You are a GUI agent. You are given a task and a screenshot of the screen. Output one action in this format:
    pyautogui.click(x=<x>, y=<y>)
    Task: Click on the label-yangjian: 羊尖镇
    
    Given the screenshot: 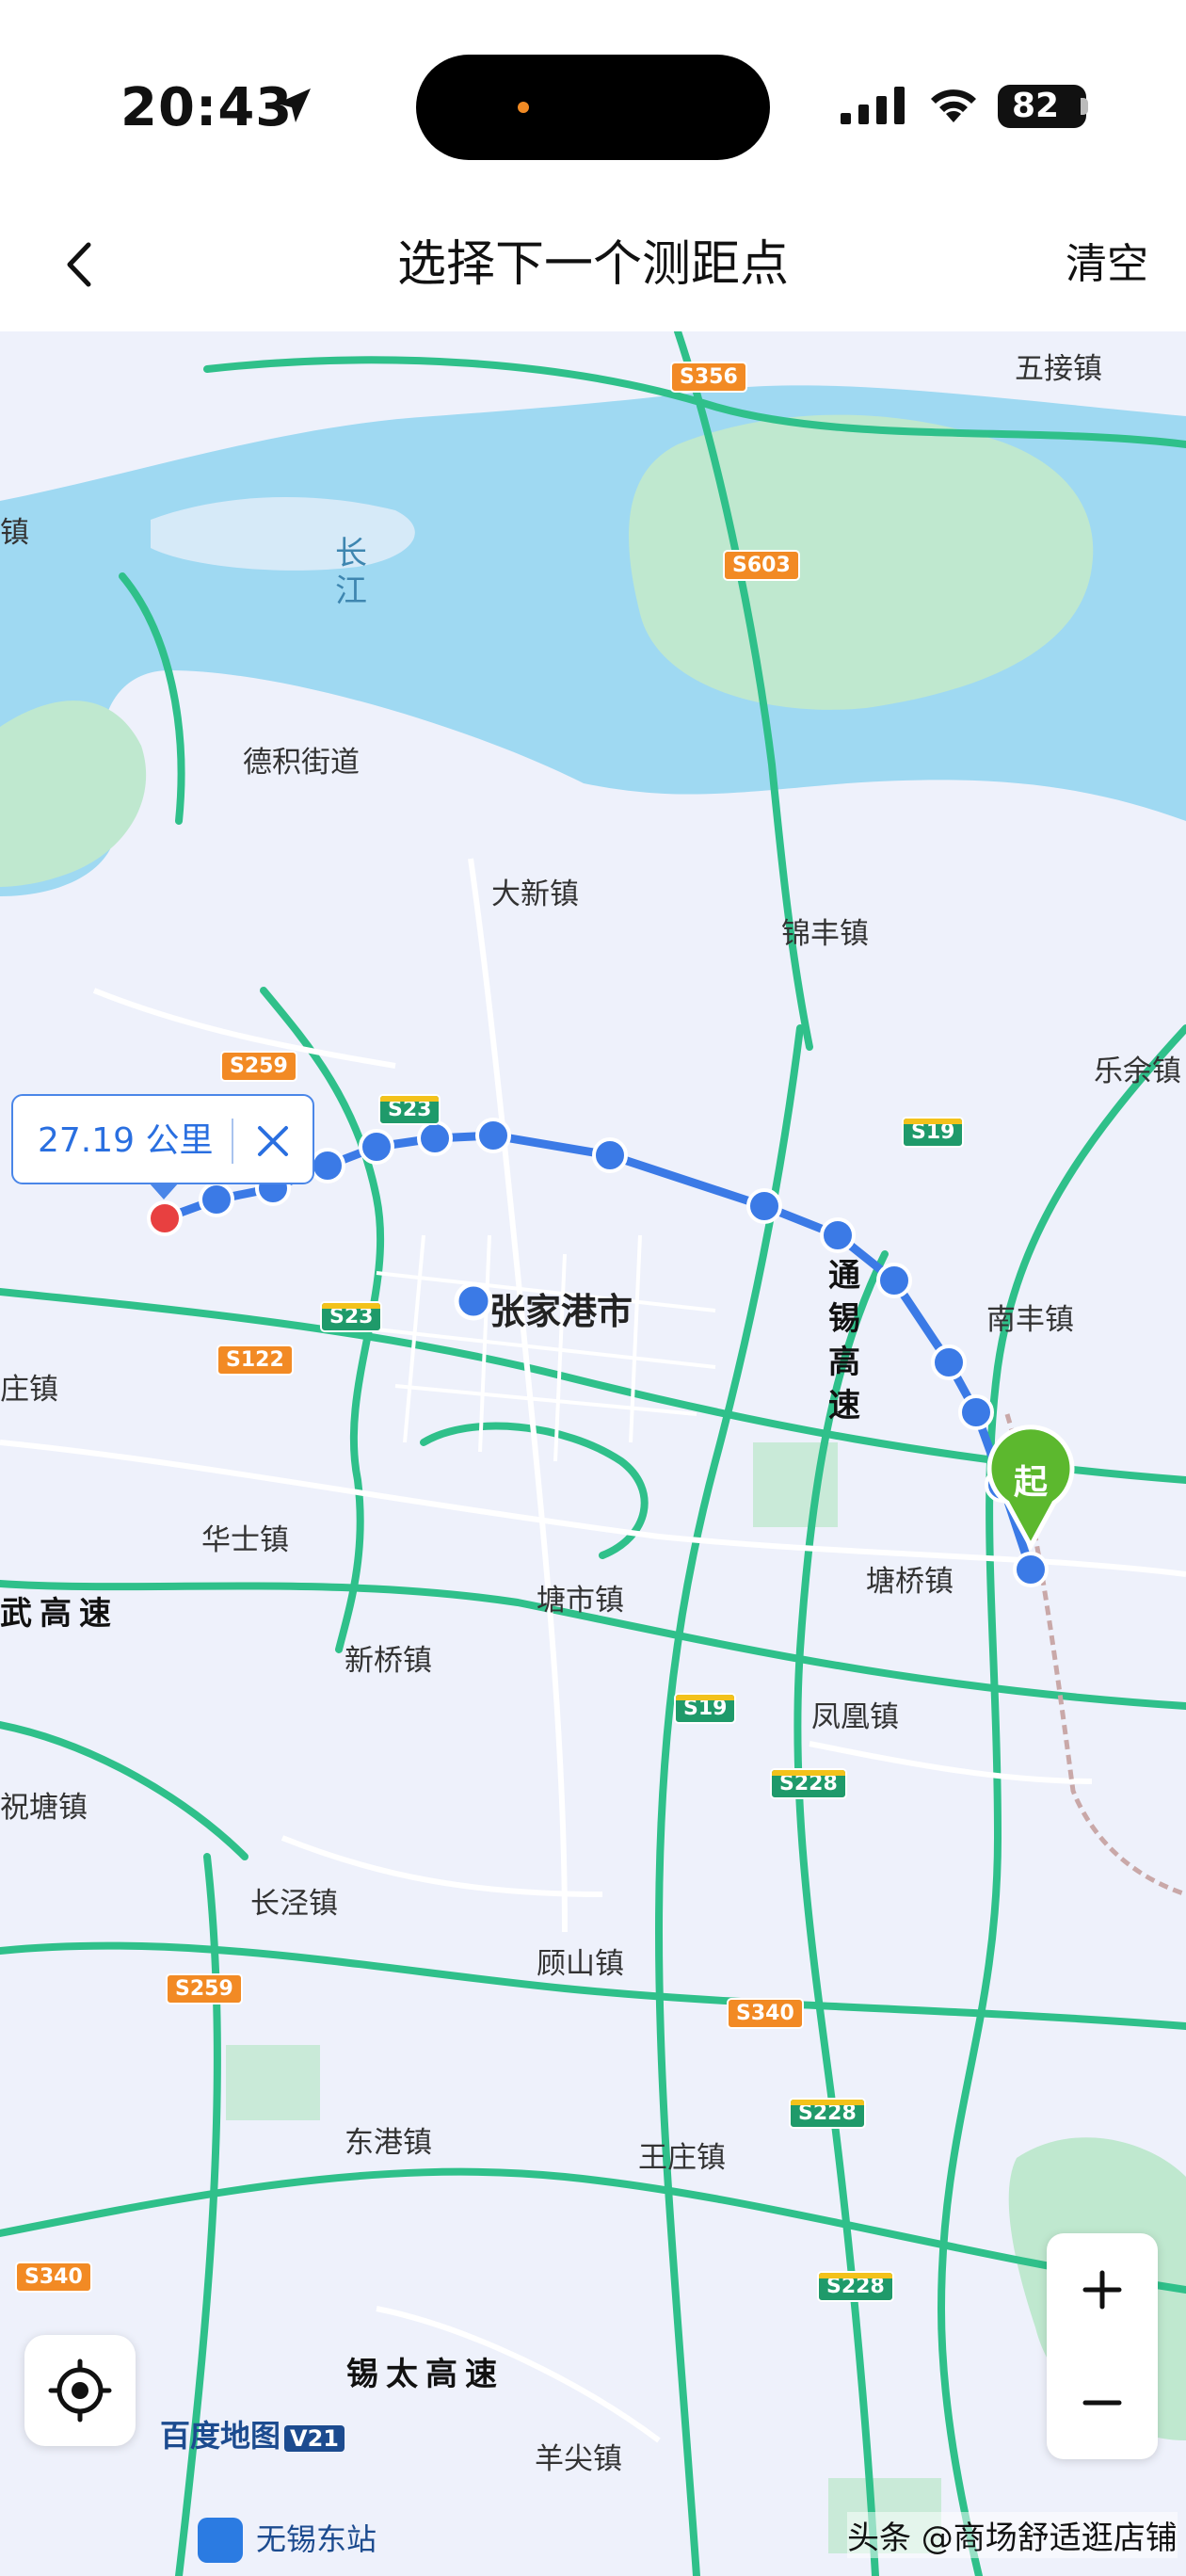 What is the action you would take?
    pyautogui.click(x=578, y=2459)
    